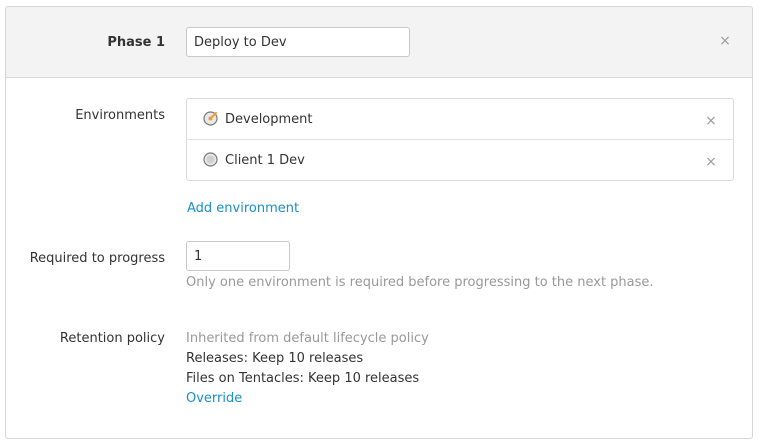 The height and width of the screenshot is (448, 763). I want to click on required-to-progress-label: Required to progress, so click(97, 258).